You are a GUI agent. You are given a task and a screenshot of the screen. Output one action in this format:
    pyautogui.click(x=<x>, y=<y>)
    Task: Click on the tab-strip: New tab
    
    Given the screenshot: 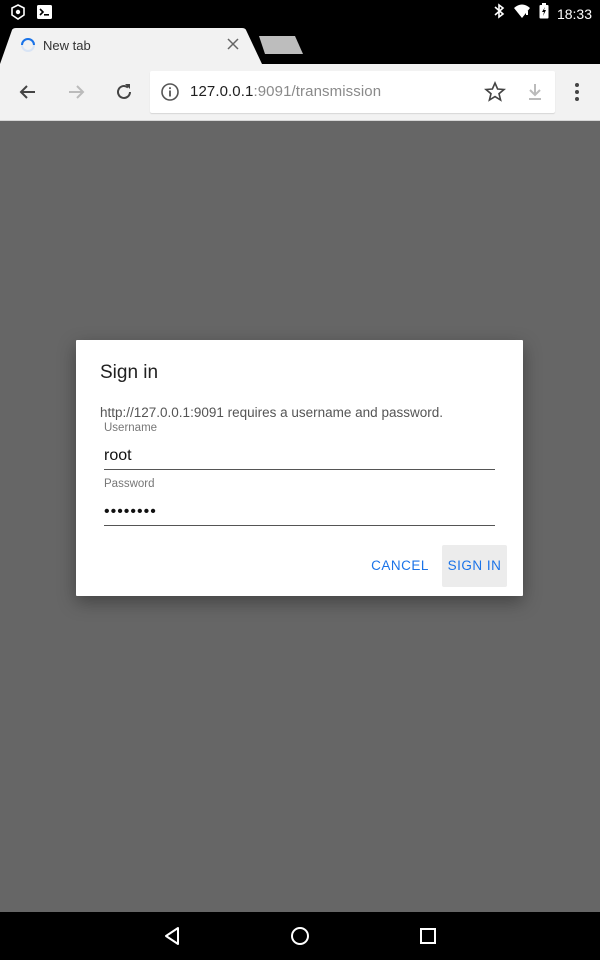 What is the action you would take?
    pyautogui.click(x=300, y=44)
    